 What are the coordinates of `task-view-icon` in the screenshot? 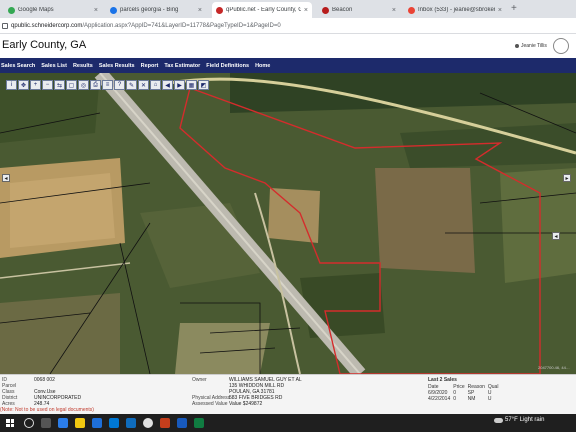 It's located at (46, 423).